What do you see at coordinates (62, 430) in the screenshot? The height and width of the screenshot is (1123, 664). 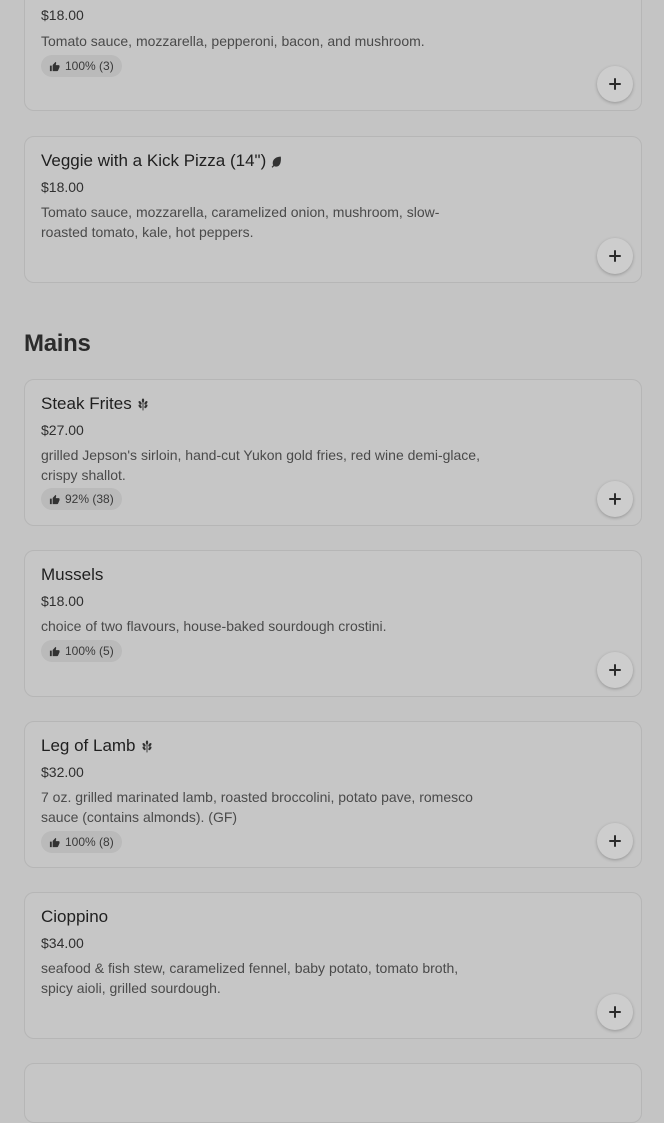 I see `item-price: $27.00` at bounding box center [62, 430].